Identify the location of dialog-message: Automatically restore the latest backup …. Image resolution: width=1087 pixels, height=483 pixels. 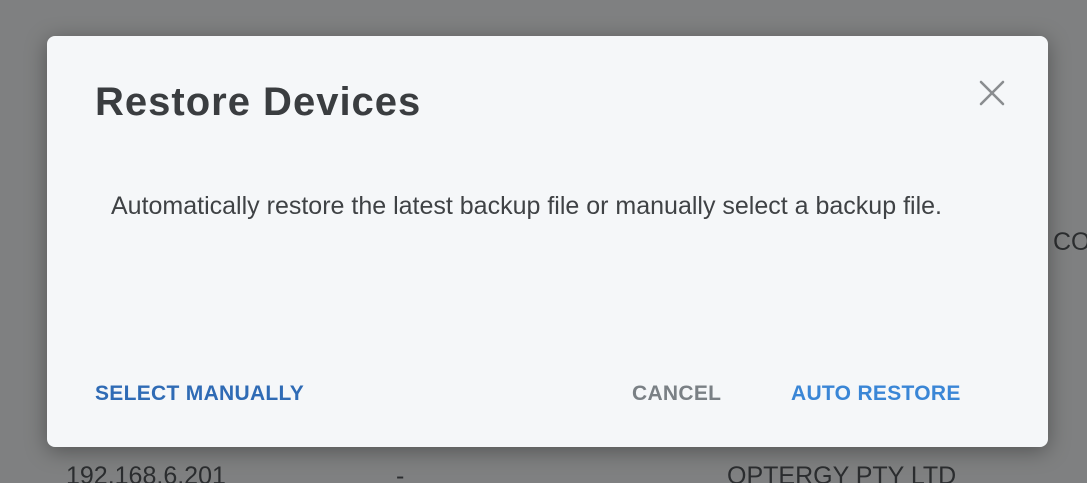
(526, 206).